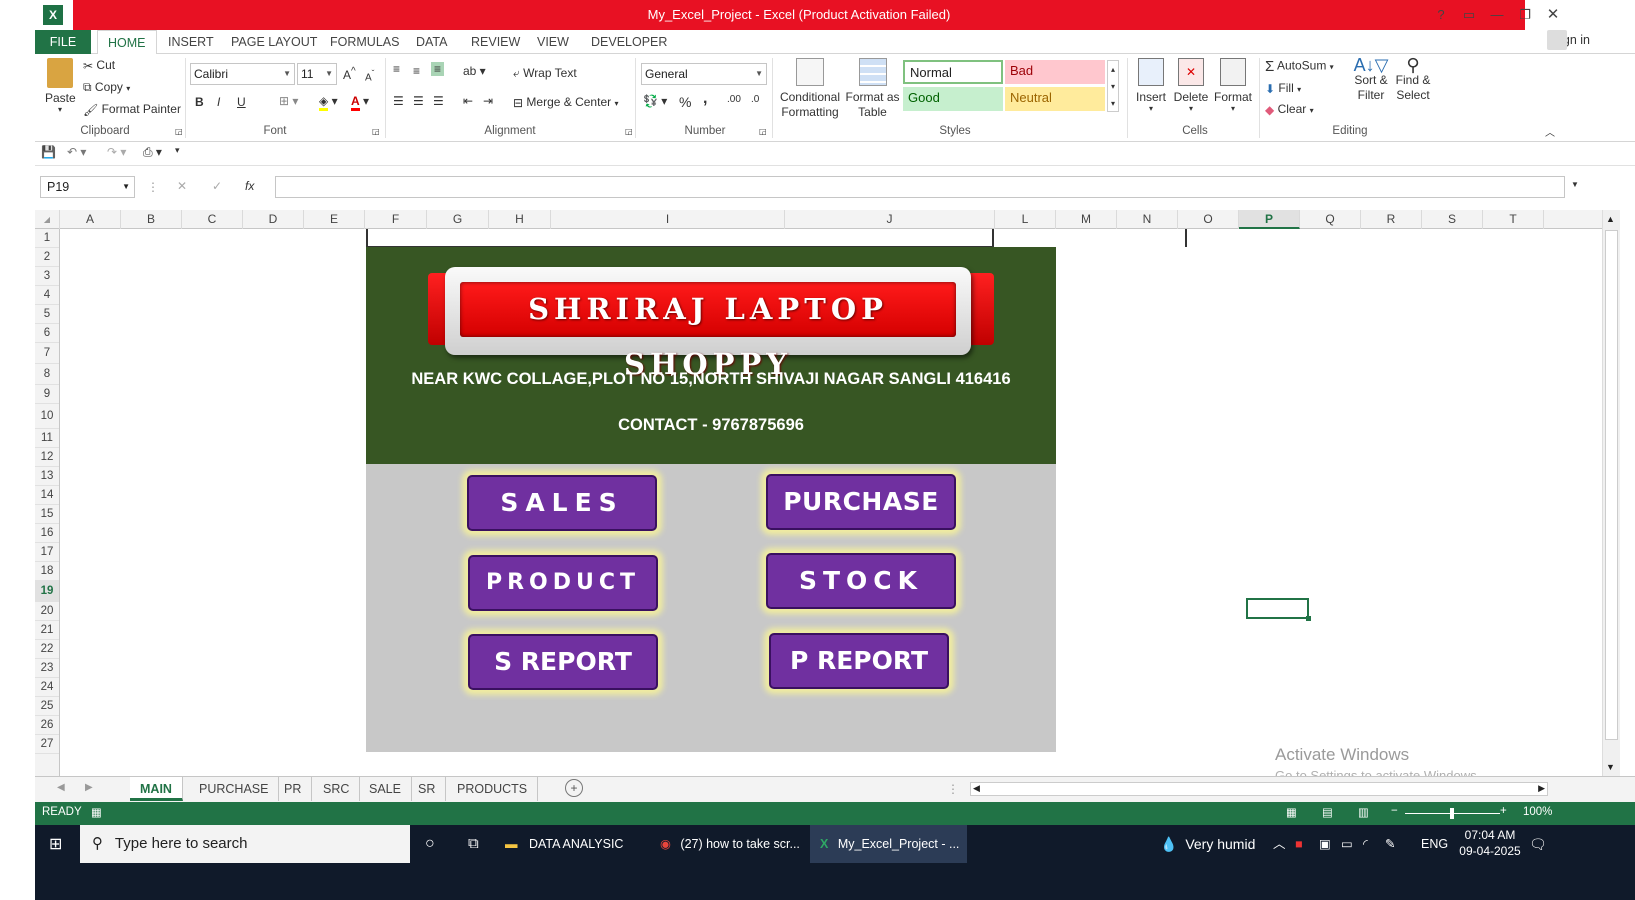 This screenshot has width=1635, height=900. I want to click on column-header-h: H, so click(520, 219).